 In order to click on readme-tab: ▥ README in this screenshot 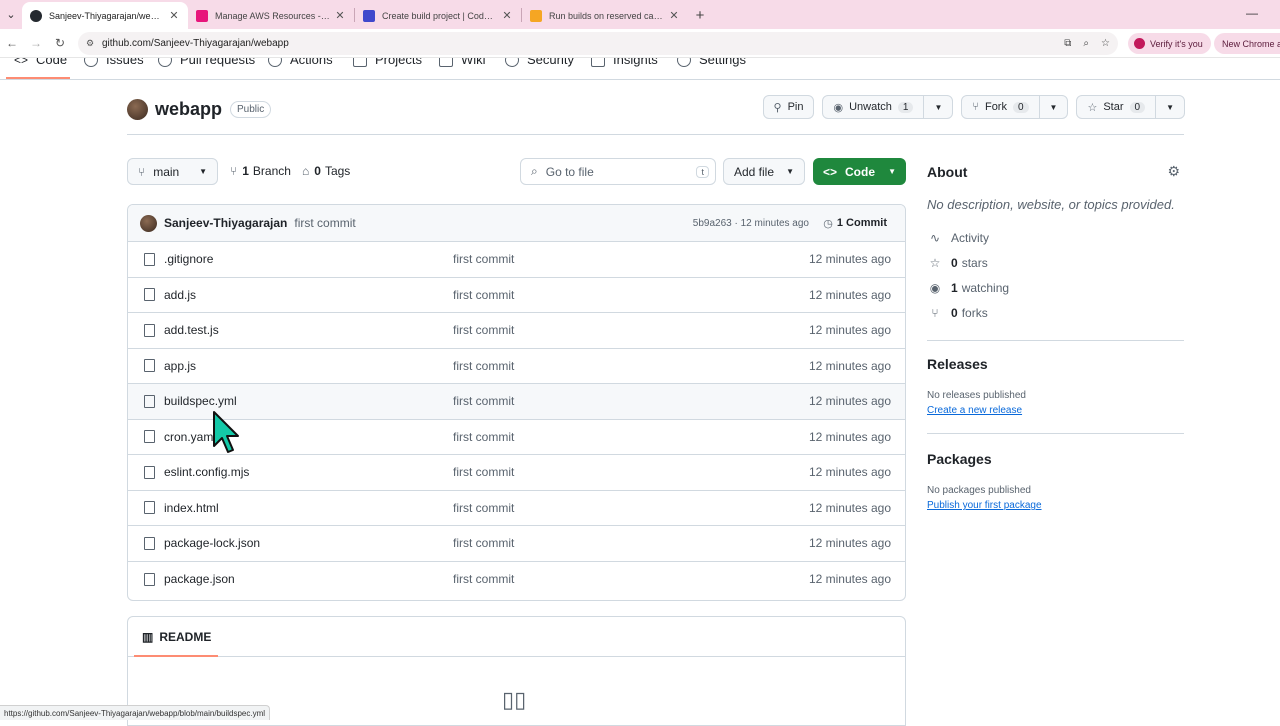, I will do `click(516, 637)`.